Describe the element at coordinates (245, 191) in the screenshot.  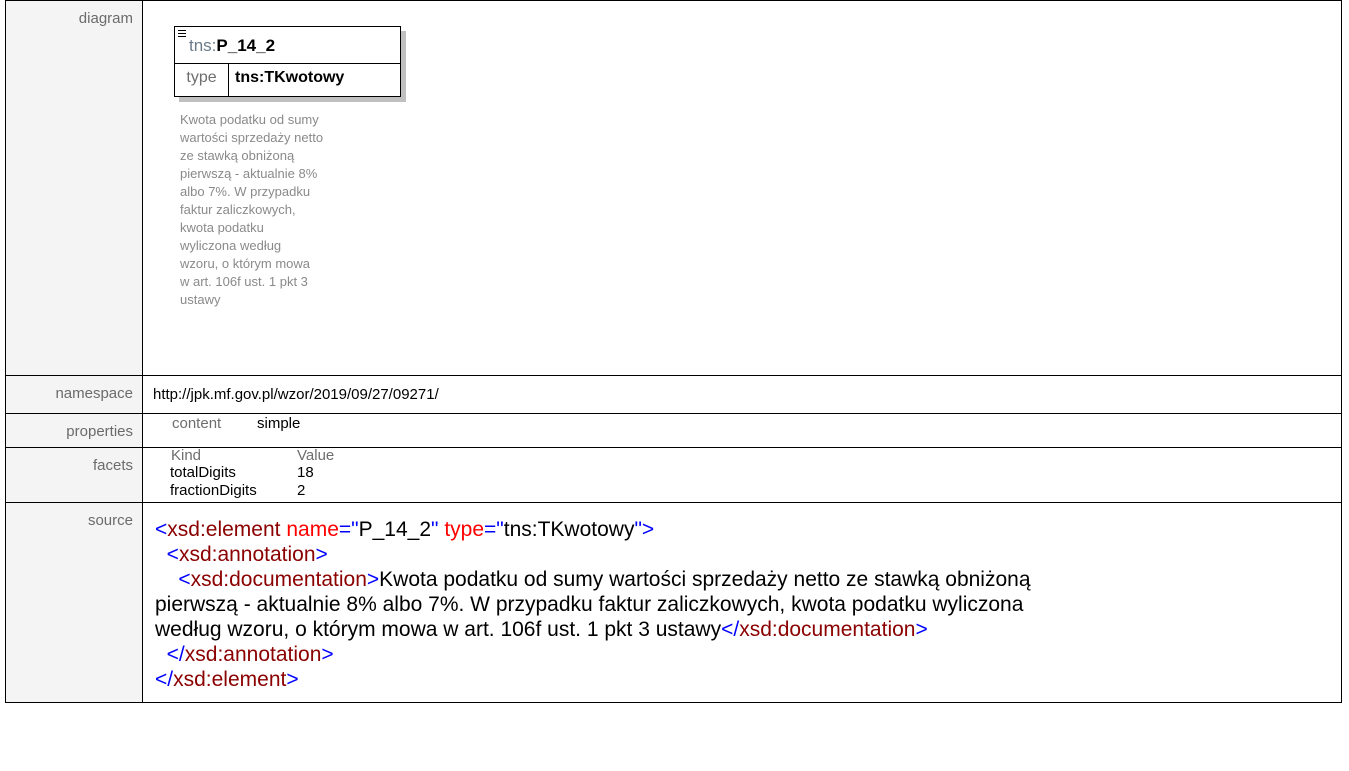
I see `documentation-line: albo 7%. W przypadku` at that location.